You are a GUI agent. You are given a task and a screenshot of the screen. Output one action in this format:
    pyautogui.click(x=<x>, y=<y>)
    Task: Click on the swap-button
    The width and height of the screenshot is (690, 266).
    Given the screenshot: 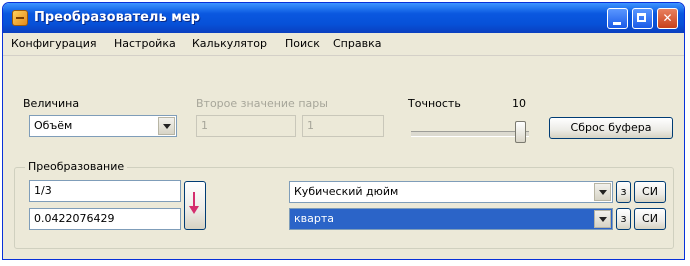 What is the action you would take?
    pyautogui.click(x=195, y=205)
    